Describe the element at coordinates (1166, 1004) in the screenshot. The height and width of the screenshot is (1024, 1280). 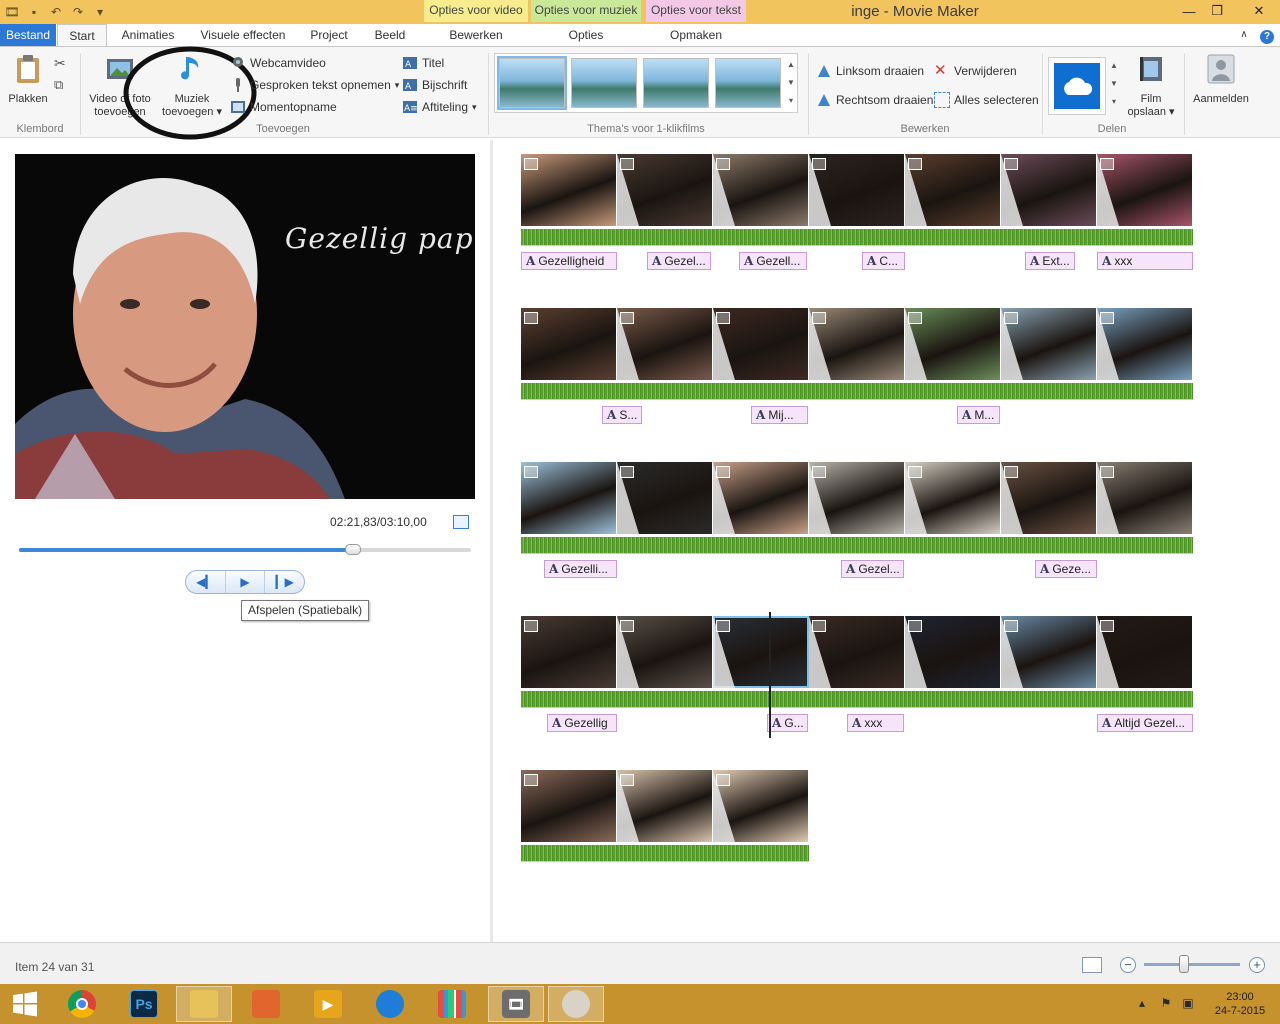
I see `flag-icon: ⚑` at that location.